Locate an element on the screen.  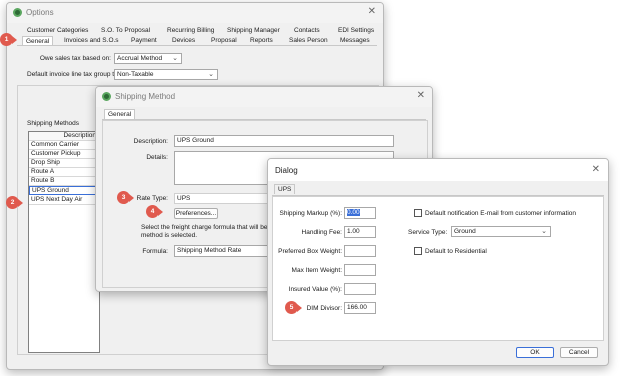
dim-divisor-input: 166.00 is located at coordinates (360, 308).